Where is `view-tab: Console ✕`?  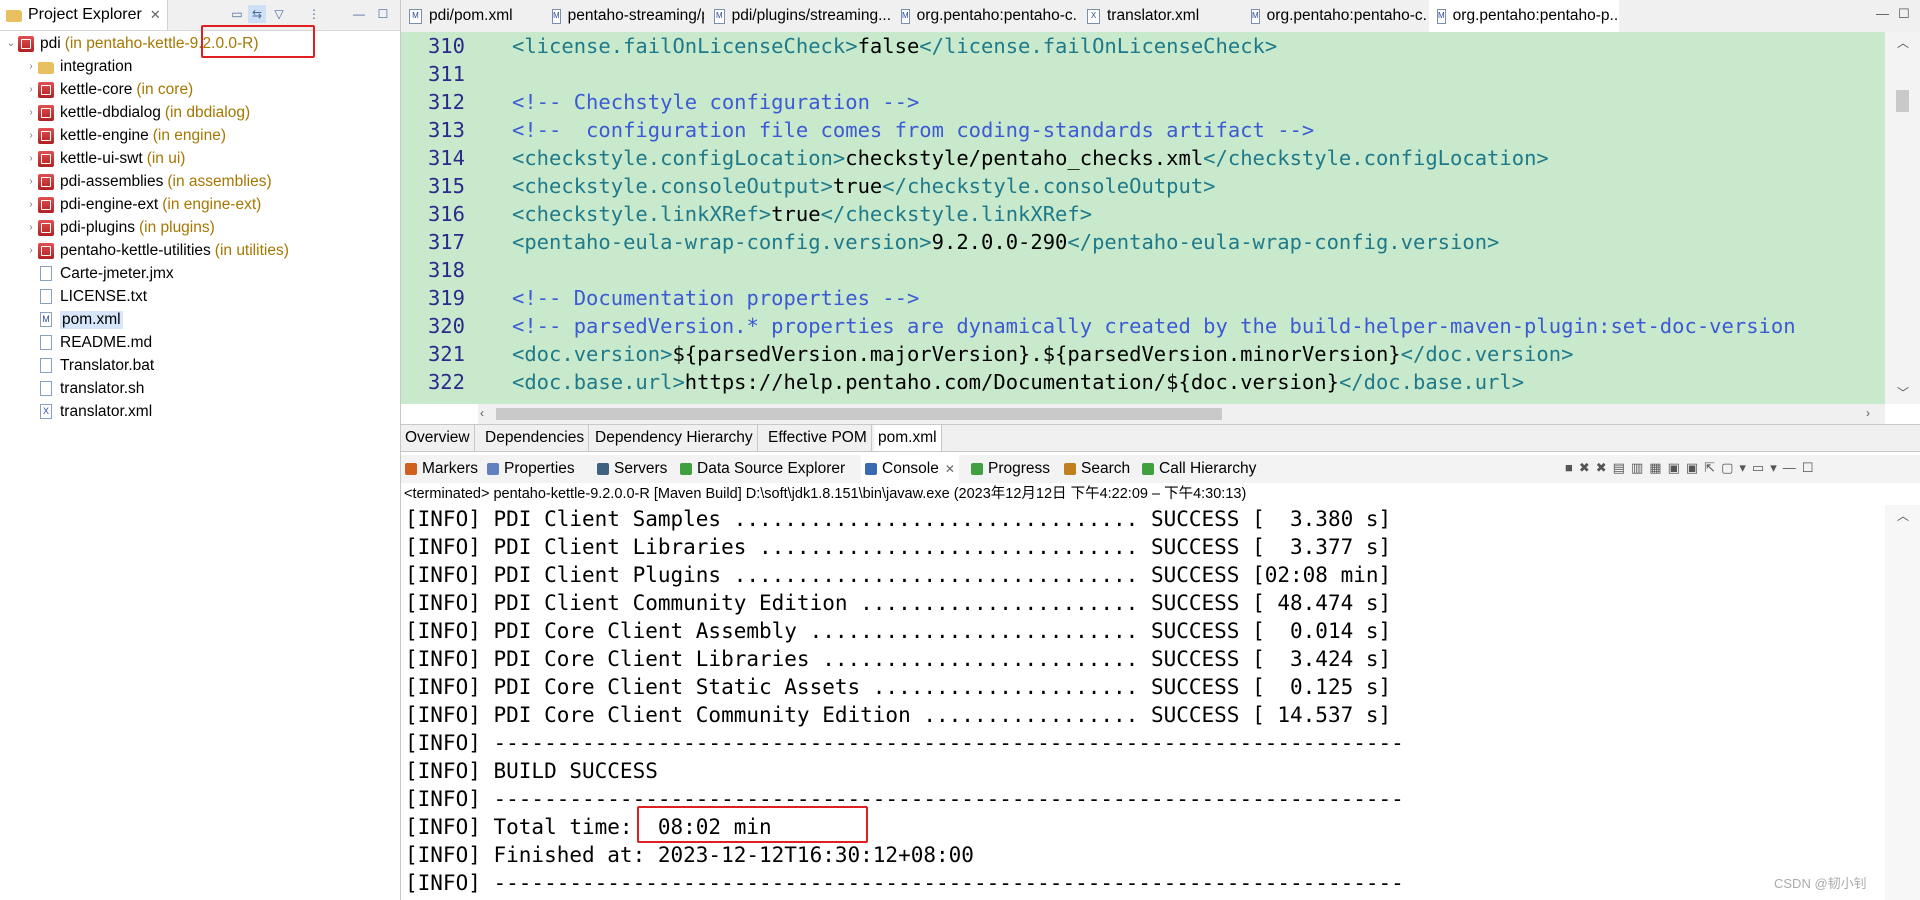
view-tab: Console ✕ is located at coordinates (910, 469).